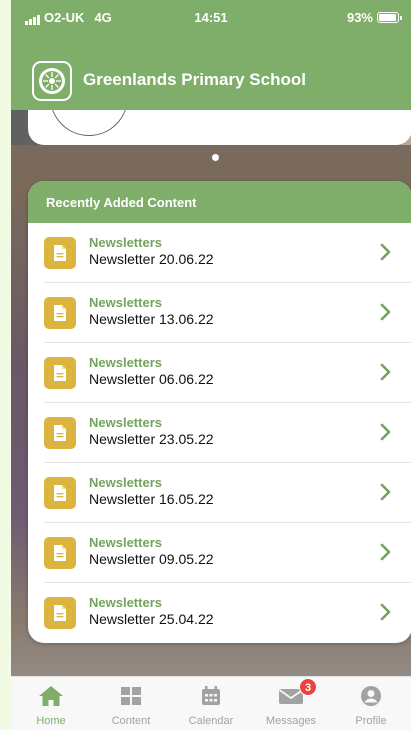 This screenshot has width=411, height=730. Describe the element at coordinates (227, 373) in the screenshot. I see `list-item: Newsletters Newsletter 06.06.22` at that location.